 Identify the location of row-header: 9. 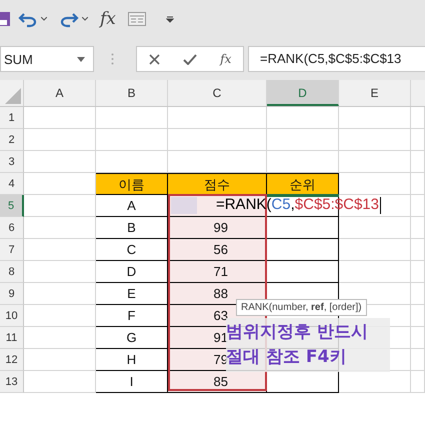
(12, 294).